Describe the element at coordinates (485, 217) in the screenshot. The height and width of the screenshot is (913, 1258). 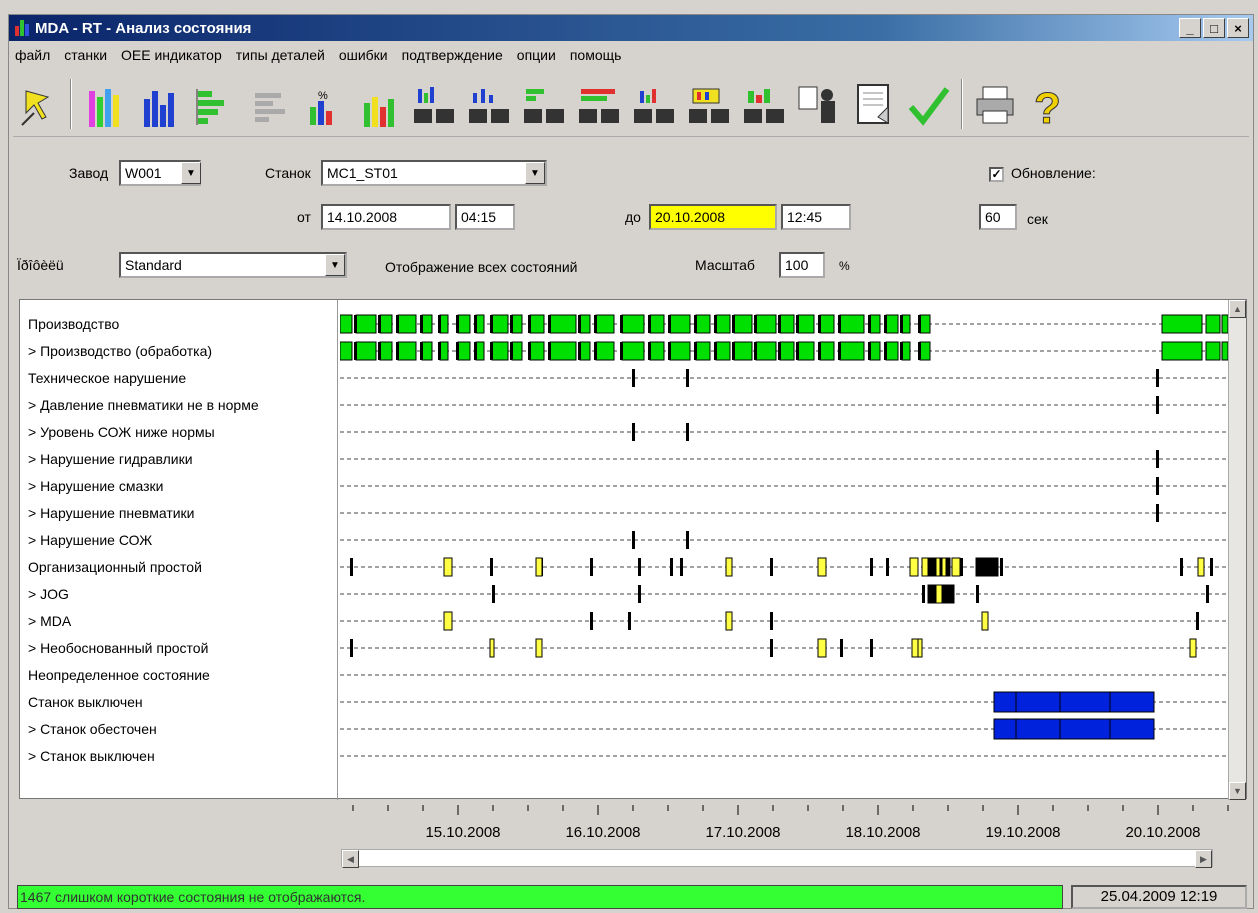
I see `from-time-input: 04:15` at that location.